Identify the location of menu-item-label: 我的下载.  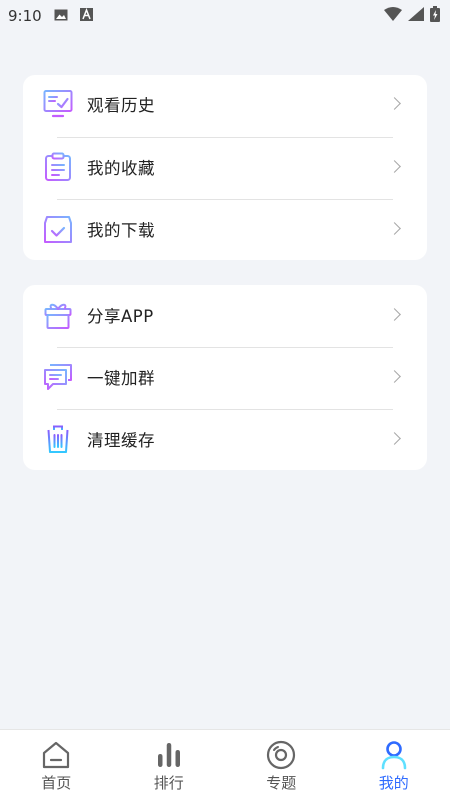
(121, 230).